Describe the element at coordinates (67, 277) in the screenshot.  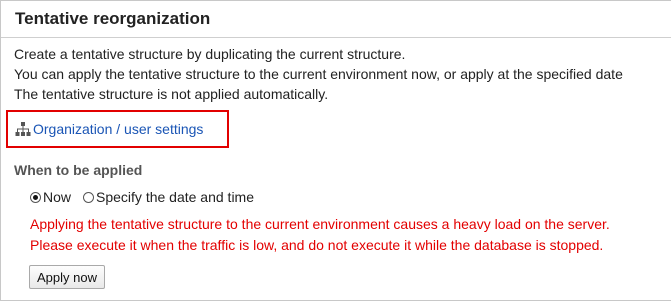
I see `apply-now-button: Apply now` at that location.